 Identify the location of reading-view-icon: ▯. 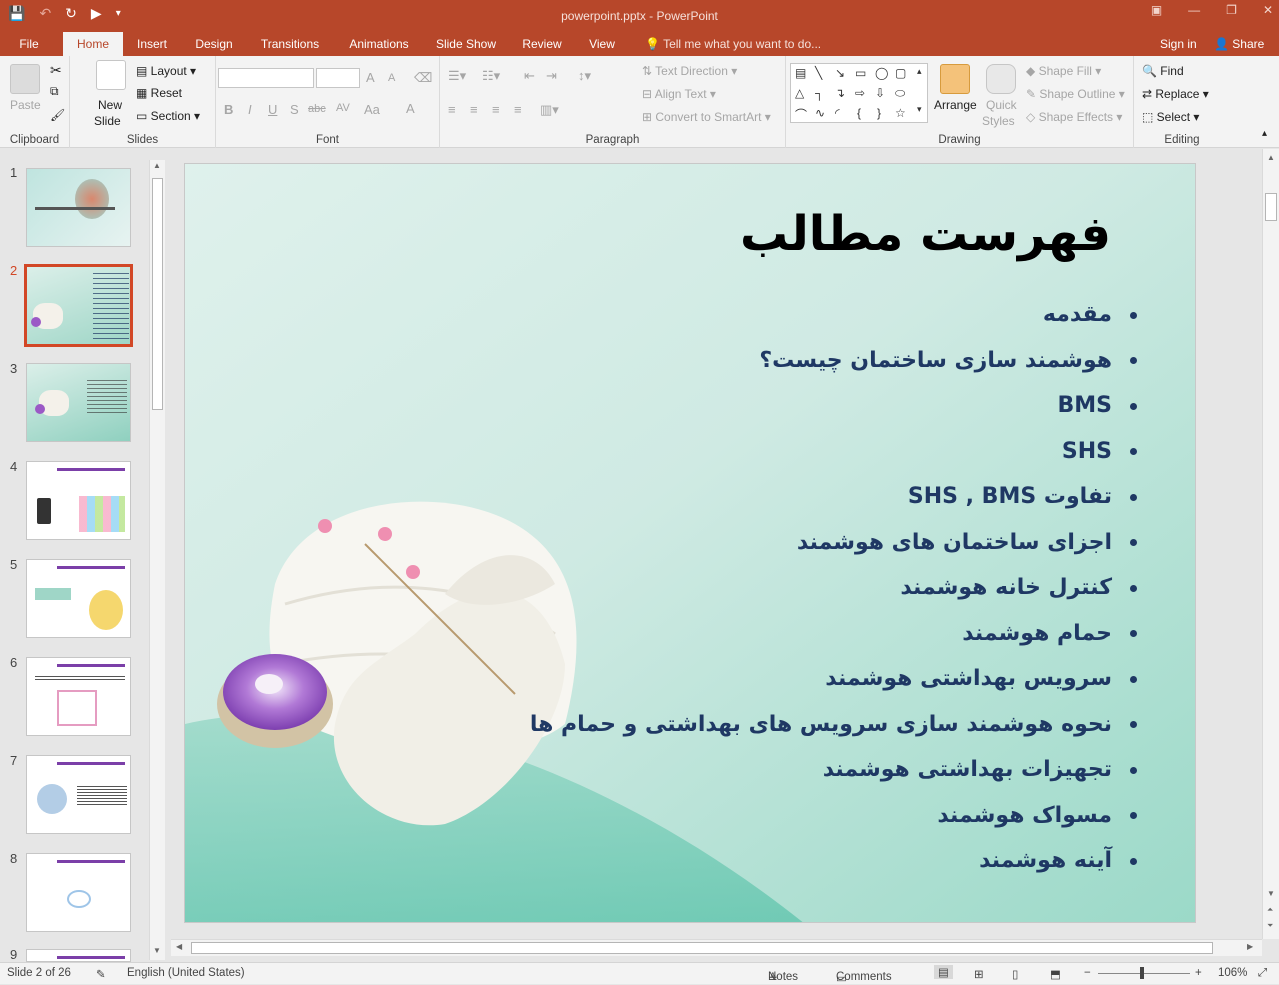
(1015, 974).